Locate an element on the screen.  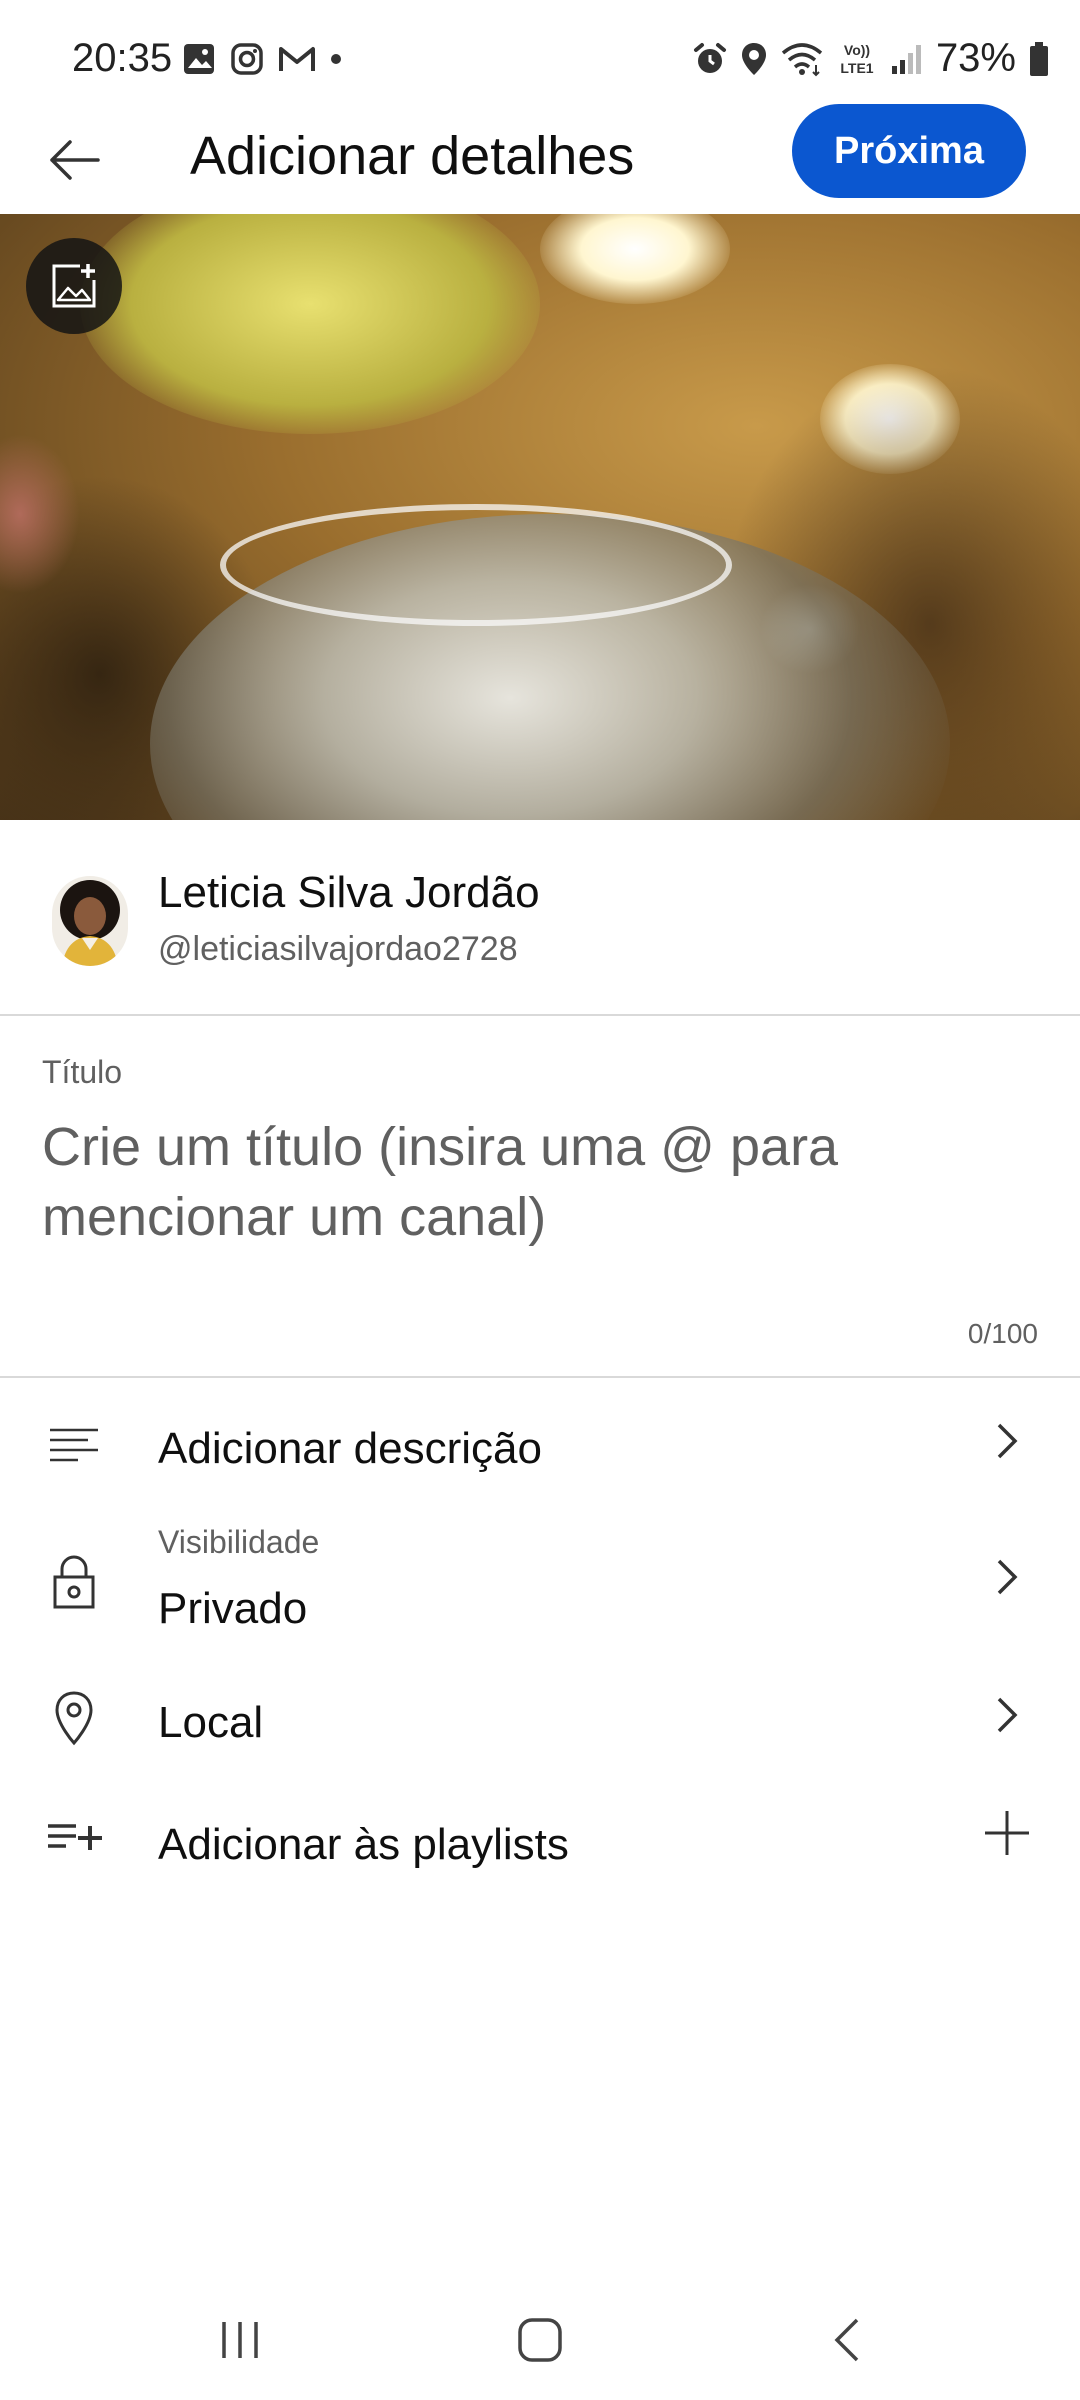
recent-apps-button is located at coordinates (240, 2340).